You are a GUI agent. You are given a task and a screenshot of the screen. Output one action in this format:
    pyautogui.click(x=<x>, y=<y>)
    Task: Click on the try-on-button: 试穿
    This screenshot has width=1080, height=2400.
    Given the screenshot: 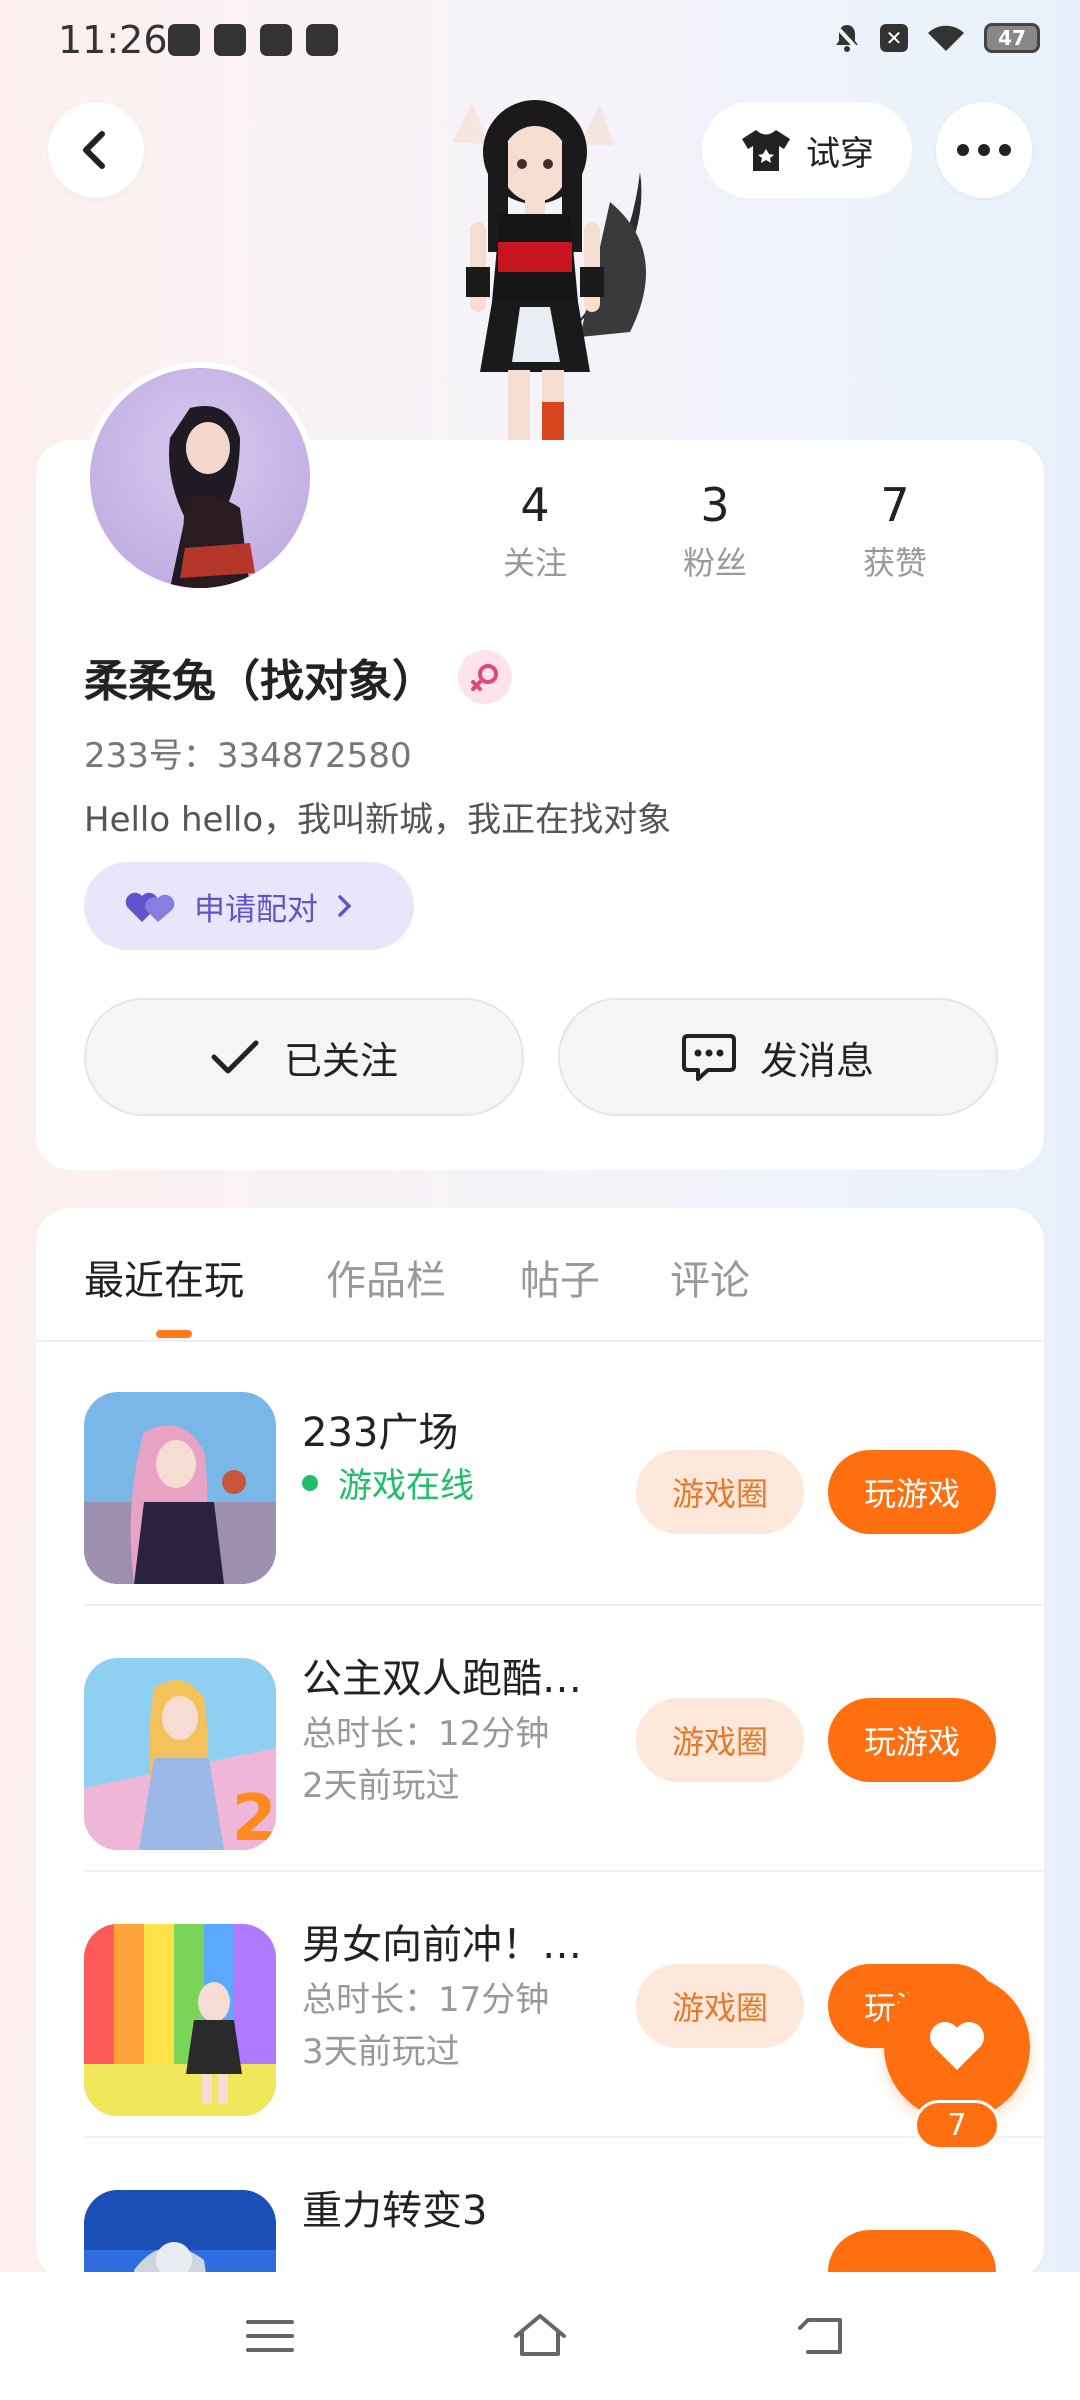 What is the action you would take?
    pyautogui.click(x=807, y=150)
    